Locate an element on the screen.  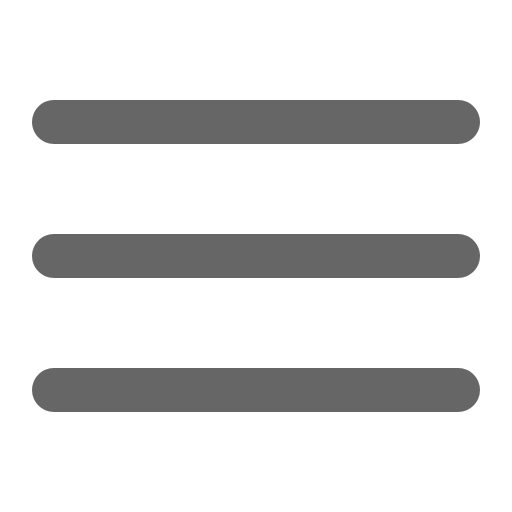
menu-bar-top is located at coordinates (256, 122).